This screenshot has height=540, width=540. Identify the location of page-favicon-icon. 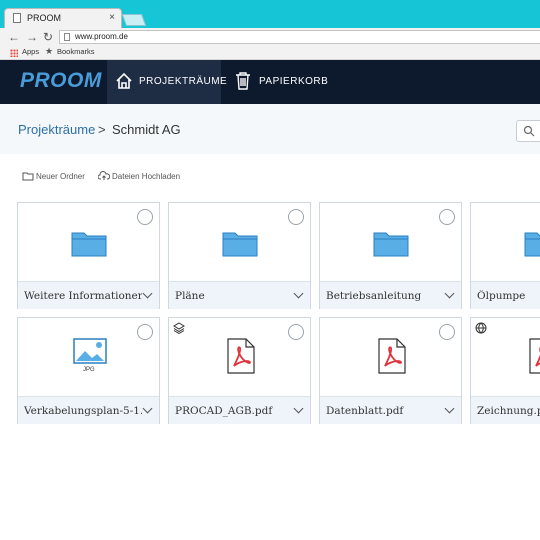
(17, 18).